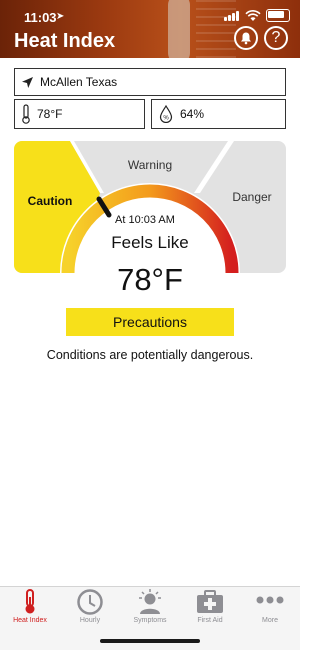 Image resolution: width=320 pixels, height=650 pixels. I want to click on tab-first-aid: First Aid, so click(210, 609).